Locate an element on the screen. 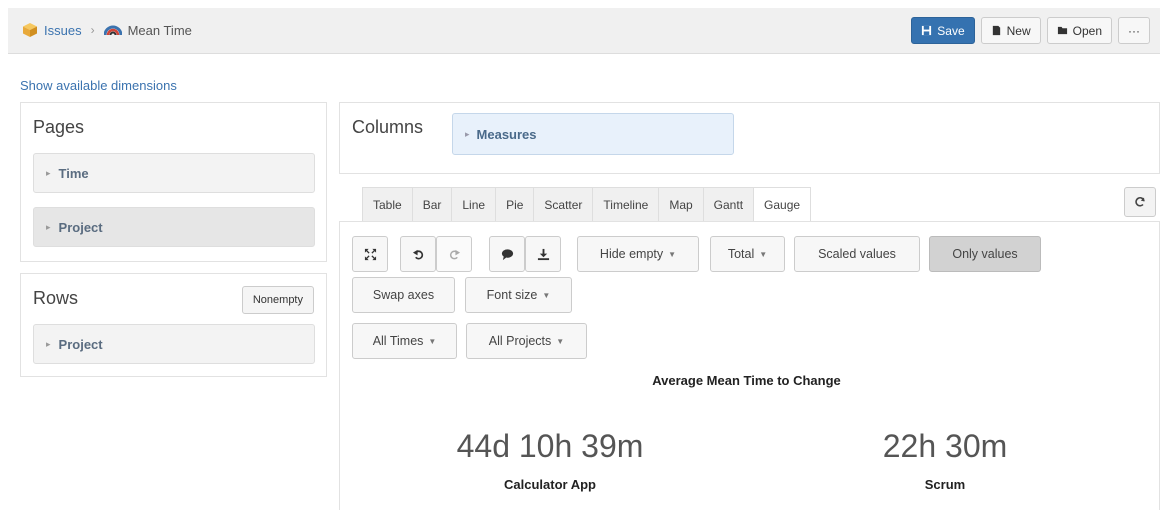  fullscreen-icon is located at coordinates (370, 254).